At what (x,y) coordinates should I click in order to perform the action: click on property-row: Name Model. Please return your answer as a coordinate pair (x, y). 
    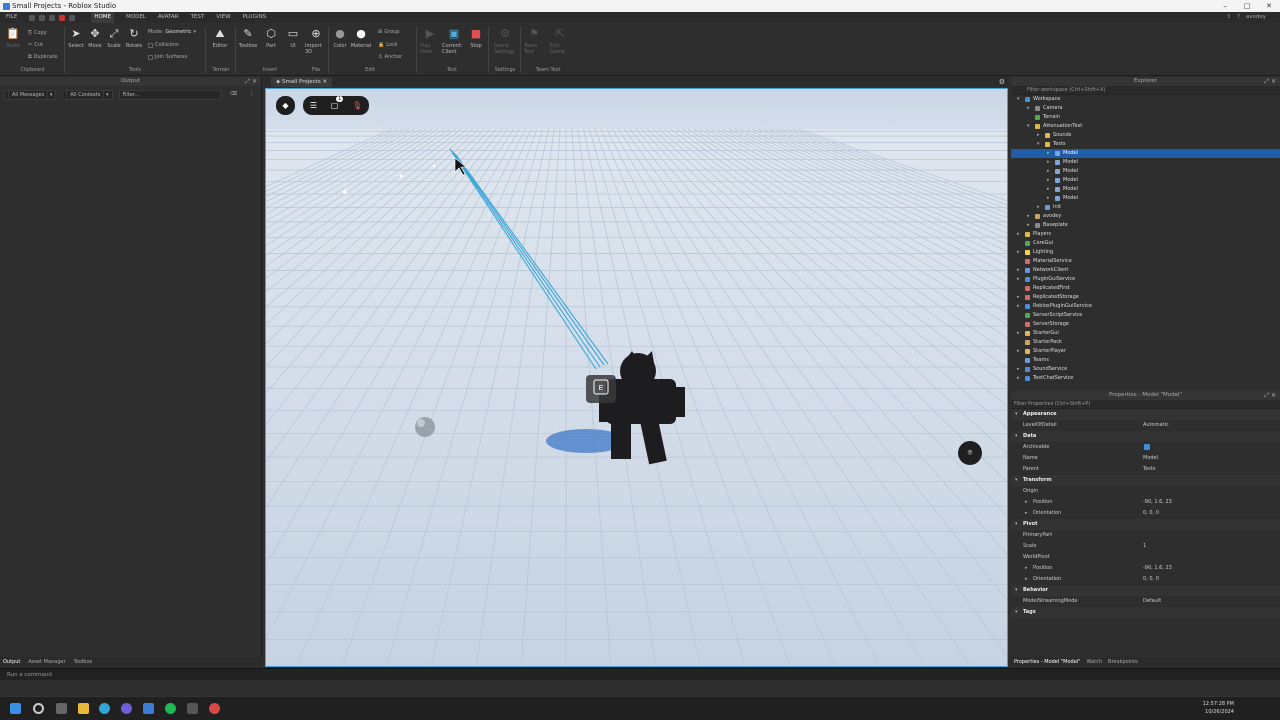
    Looking at the image, I should click on (1145, 458).